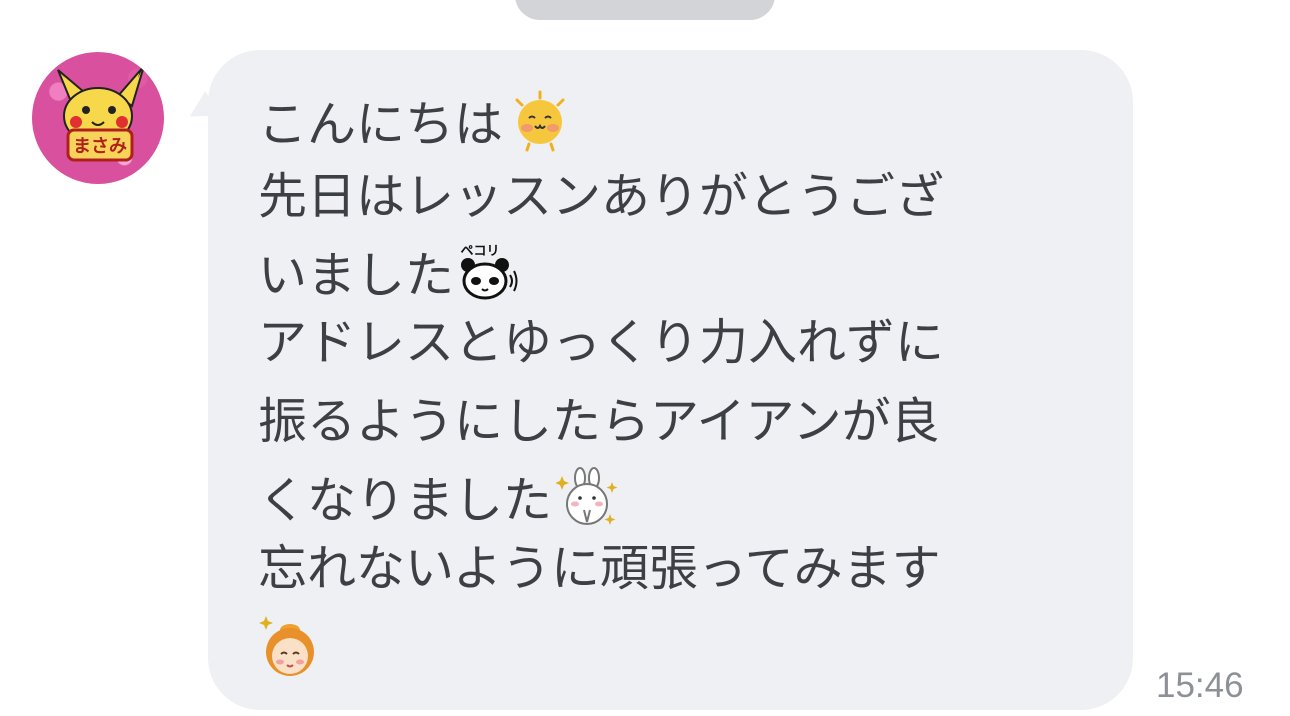 Image resolution: width=1290 pixels, height=716 pixels. I want to click on message-line-text: こんにちは, so click(381, 124).